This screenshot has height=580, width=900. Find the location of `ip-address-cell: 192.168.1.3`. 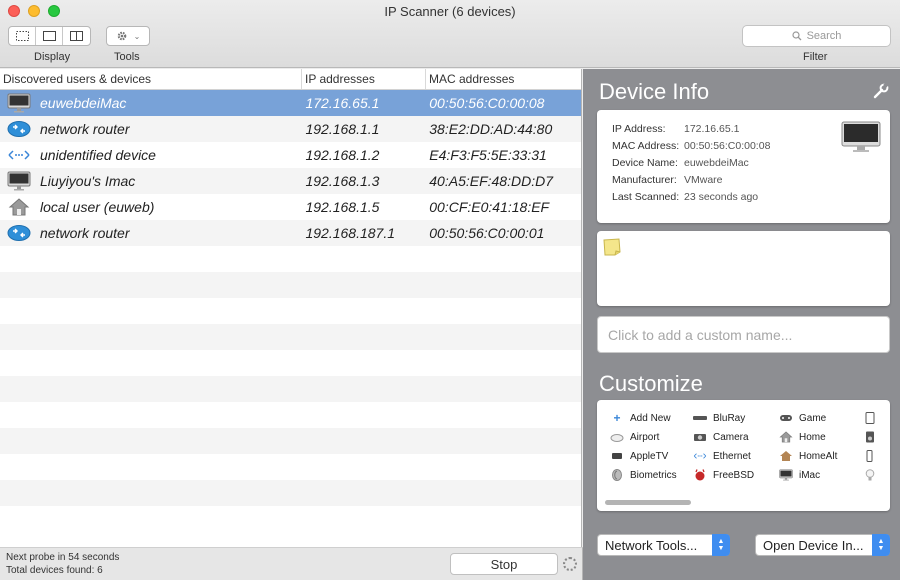

ip-address-cell: 192.168.1.3 is located at coordinates (342, 181).